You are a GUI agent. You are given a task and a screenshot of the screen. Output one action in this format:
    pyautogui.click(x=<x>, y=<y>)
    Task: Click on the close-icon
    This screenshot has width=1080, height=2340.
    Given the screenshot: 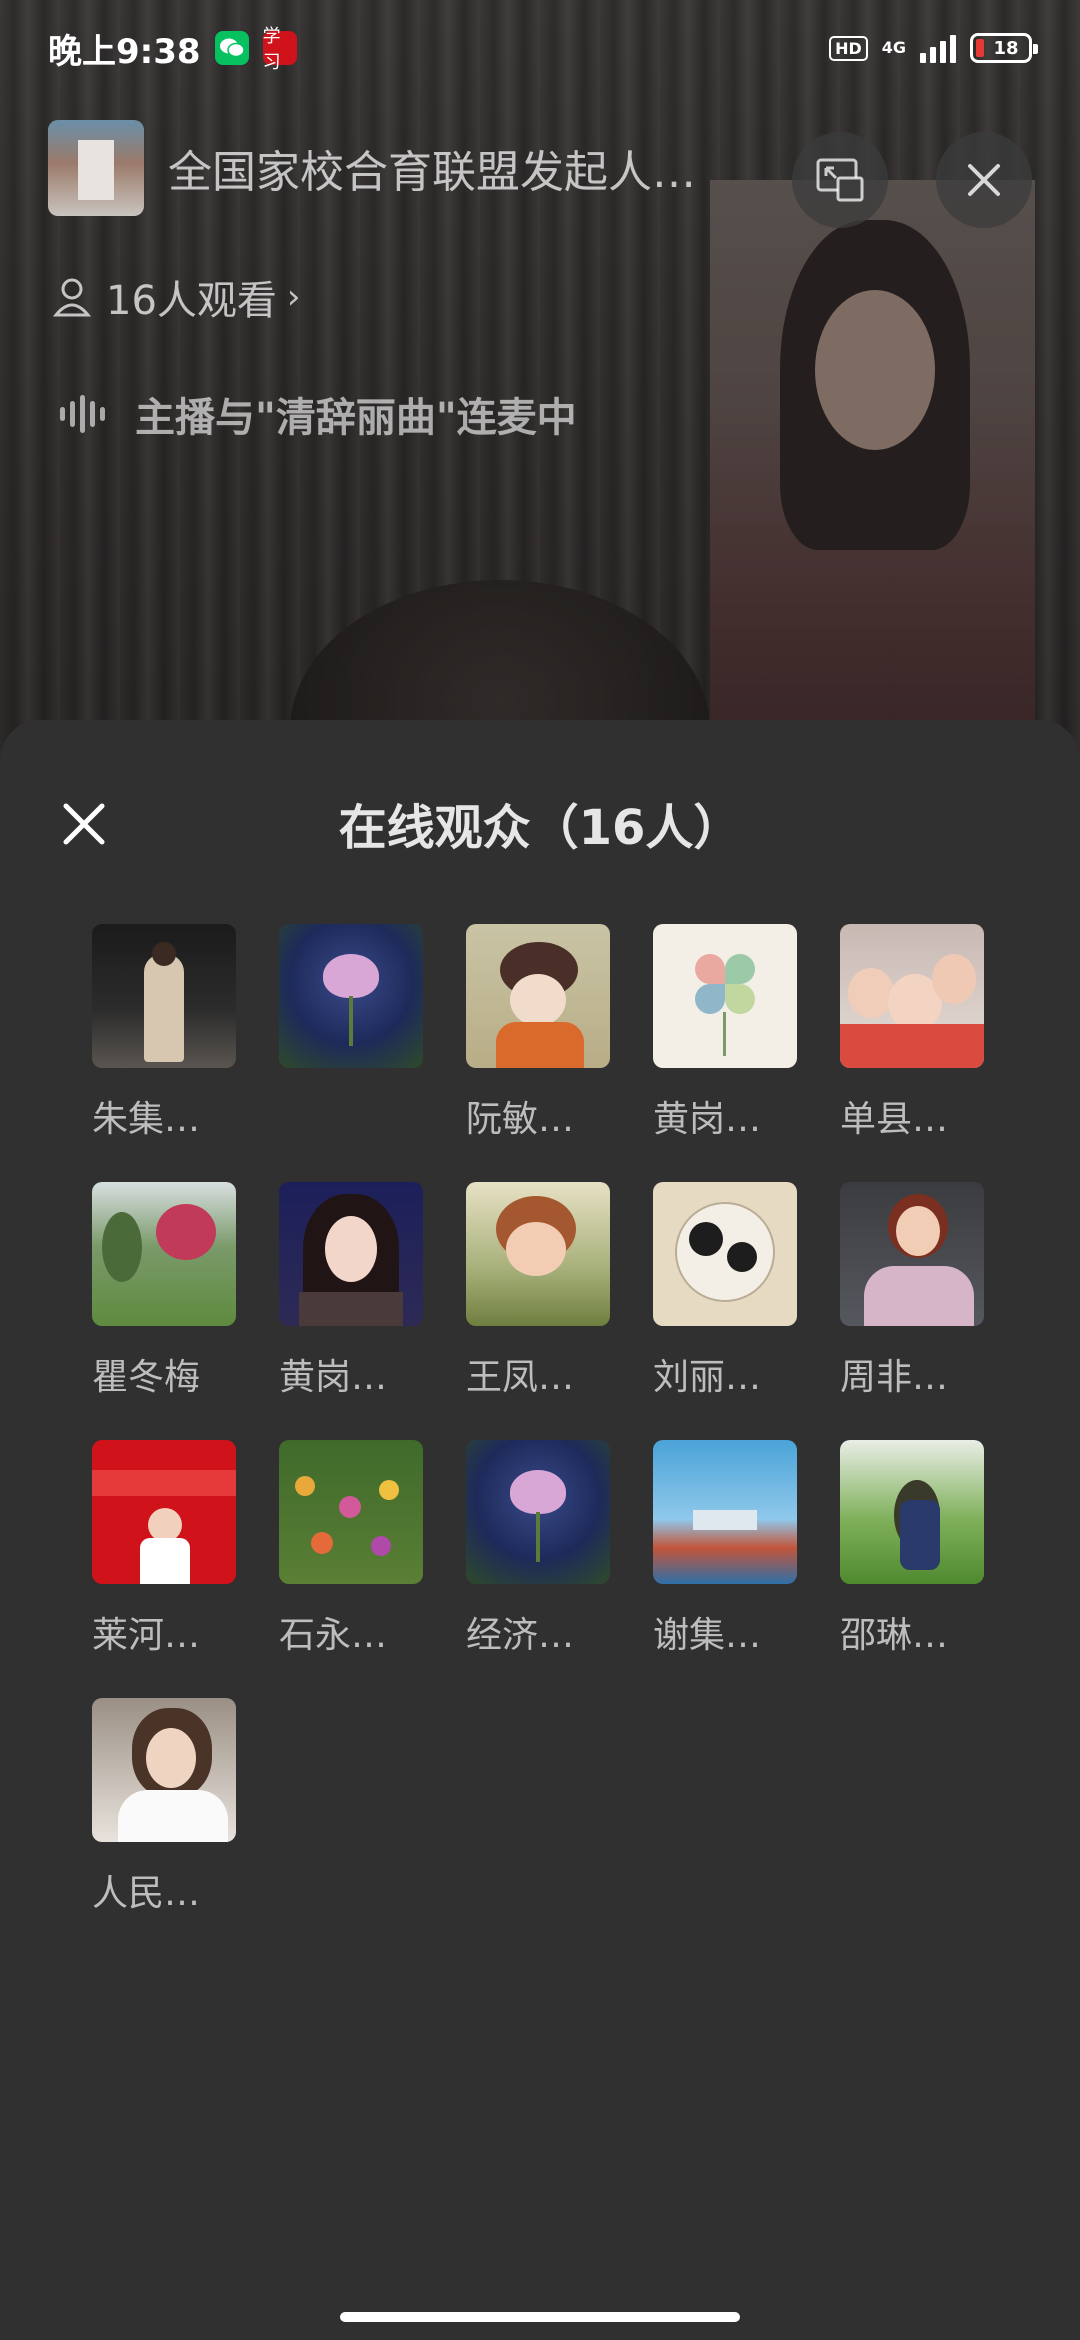 What is the action you would take?
    pyautogui.click(x=984, y=180)
    